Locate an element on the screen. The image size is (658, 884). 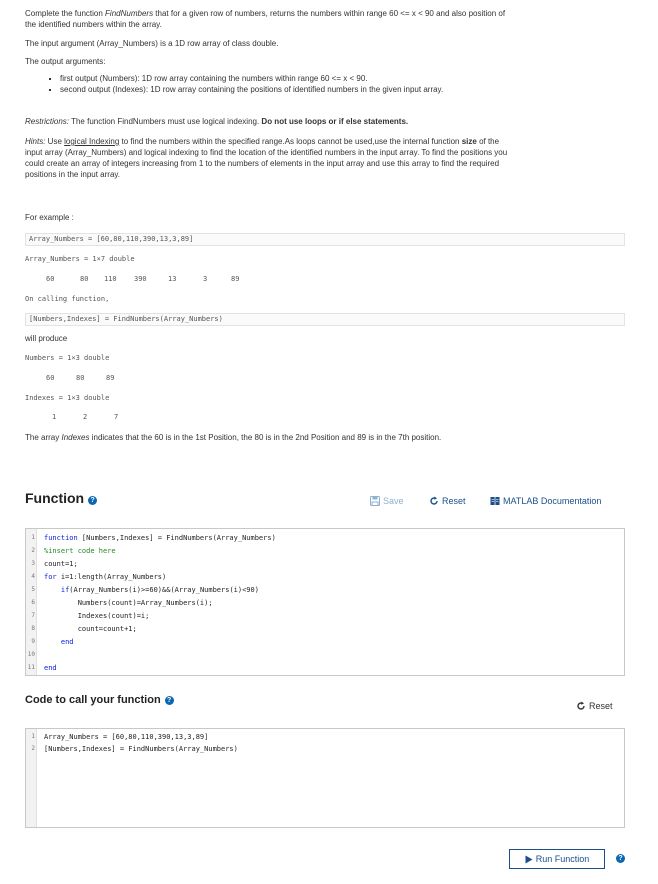
logical-indexing-link: logical Indexing is located at coordinates (91, 141).